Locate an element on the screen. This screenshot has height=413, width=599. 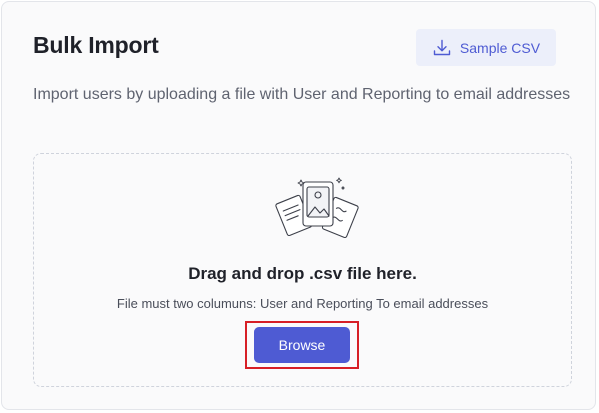
page-title: Bulk Import is located at coordinates (96, 45).